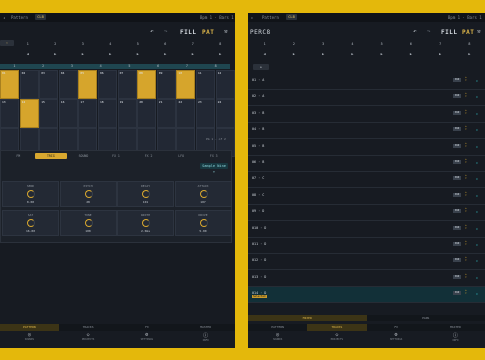 The width and height of the screenshot is (485, 360). What do you see at coordinates (261, 67) in the screenshot?
I see `add-track-button: +` at bounding box center [261, 67].